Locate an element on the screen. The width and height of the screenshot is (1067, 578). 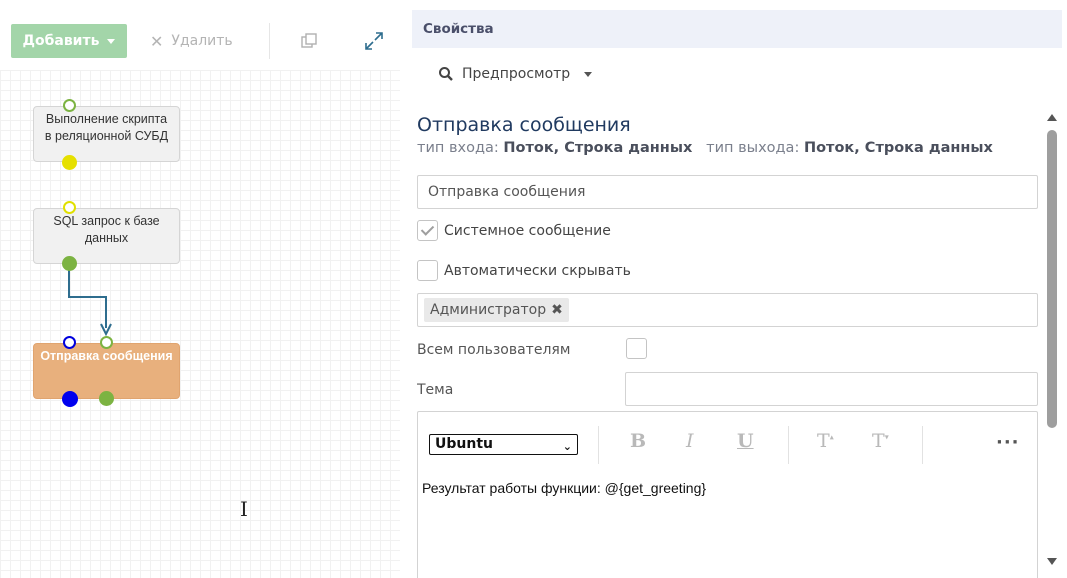
subscript-glyph: T is located at coordinates (878, 441).